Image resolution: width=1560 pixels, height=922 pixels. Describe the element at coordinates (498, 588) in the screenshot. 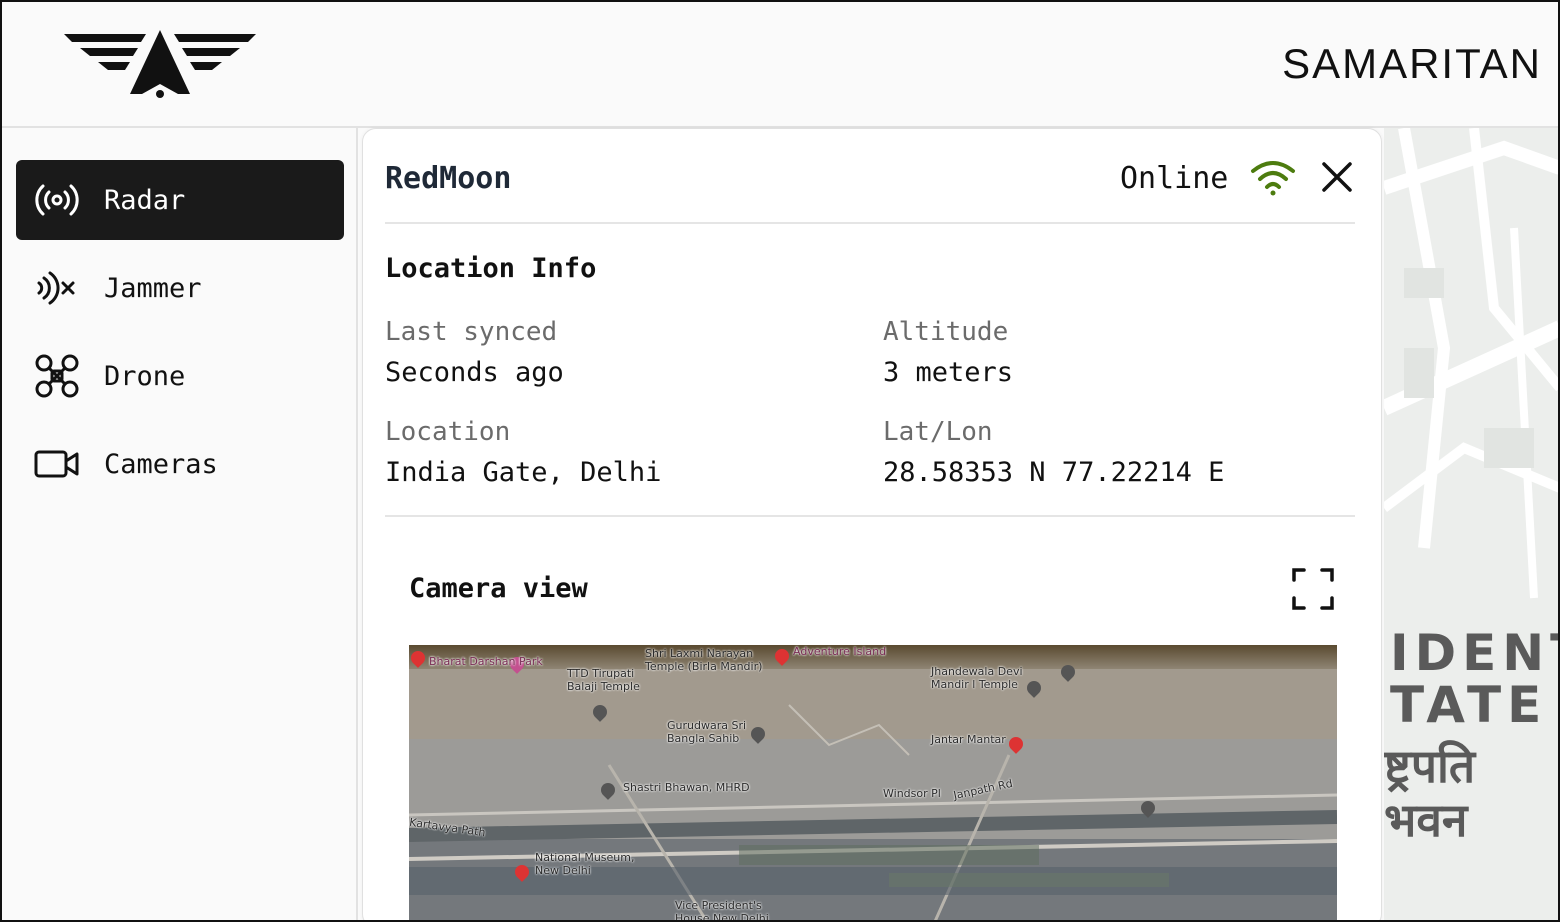

I see `camera-view-title: Camera view` at that location.